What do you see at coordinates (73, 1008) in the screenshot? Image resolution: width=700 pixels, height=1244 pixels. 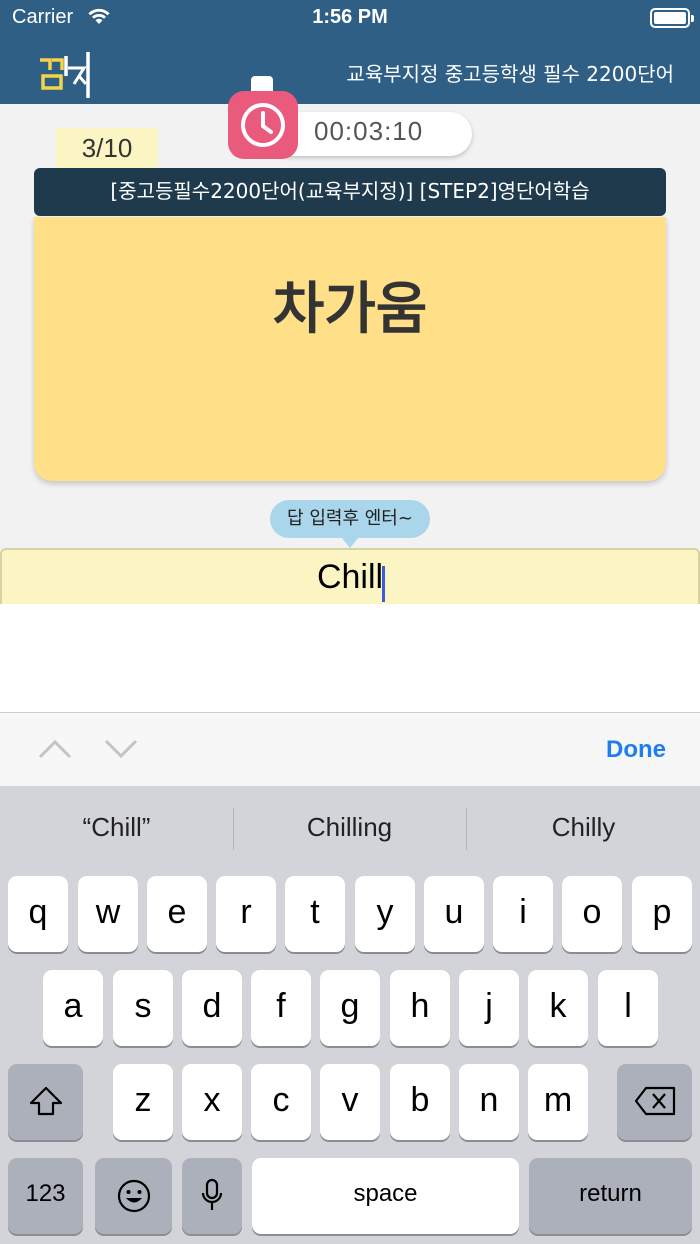 I see `key-a: a` at bounding box center [73, 1008].